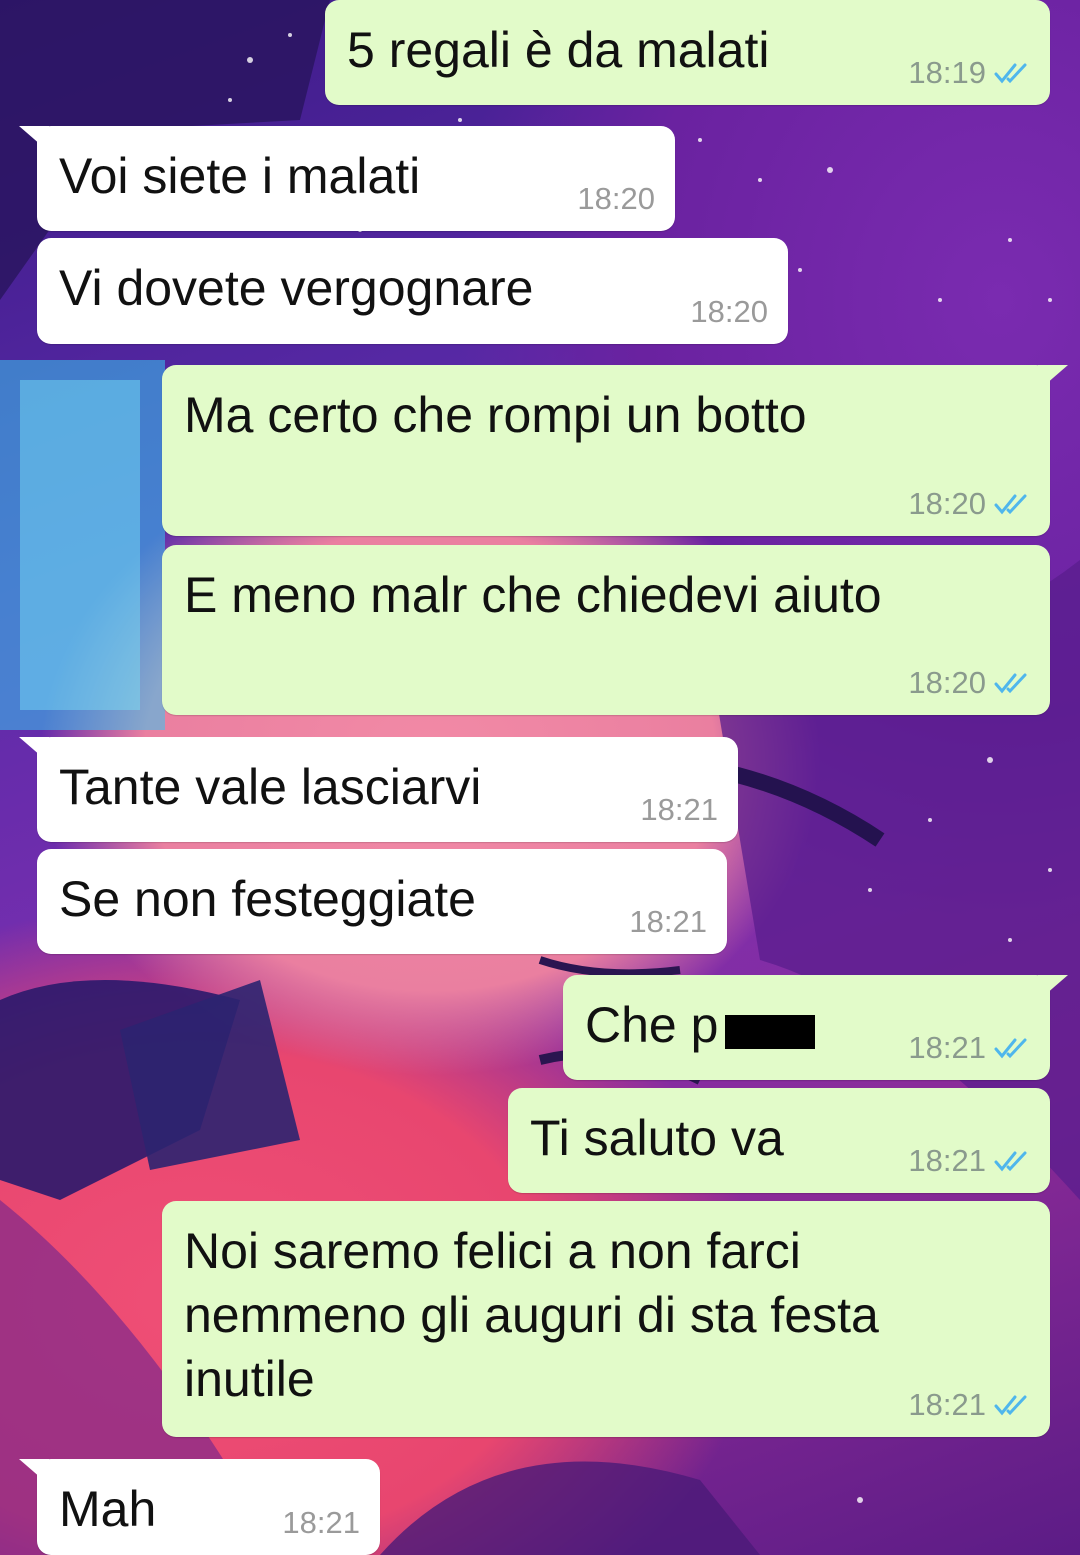 Image resolution: width=1080 pixels, height=1555 pixels. I want to click on message-meta: 18:19, so click(969, 73).